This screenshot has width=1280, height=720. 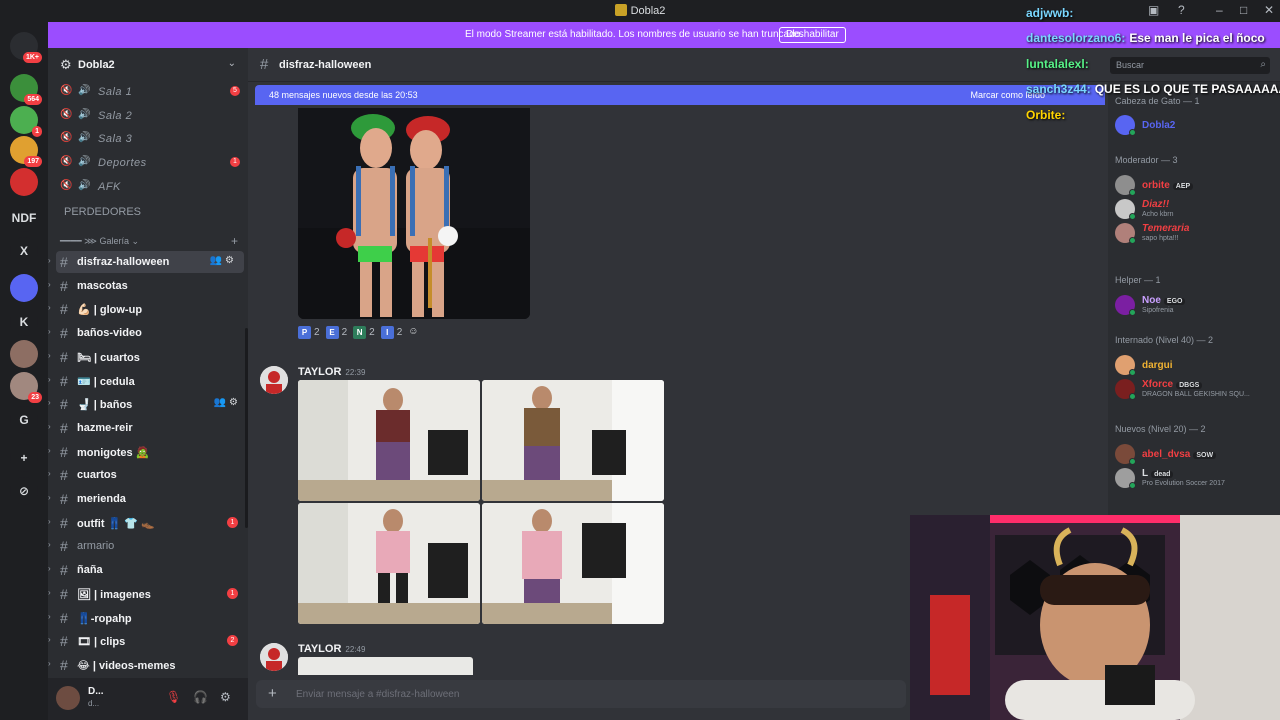 What do you see at coordinates (24, 491) in the screenshot?
I see `server-icon: ⊘` at bounding box center [24, 491].